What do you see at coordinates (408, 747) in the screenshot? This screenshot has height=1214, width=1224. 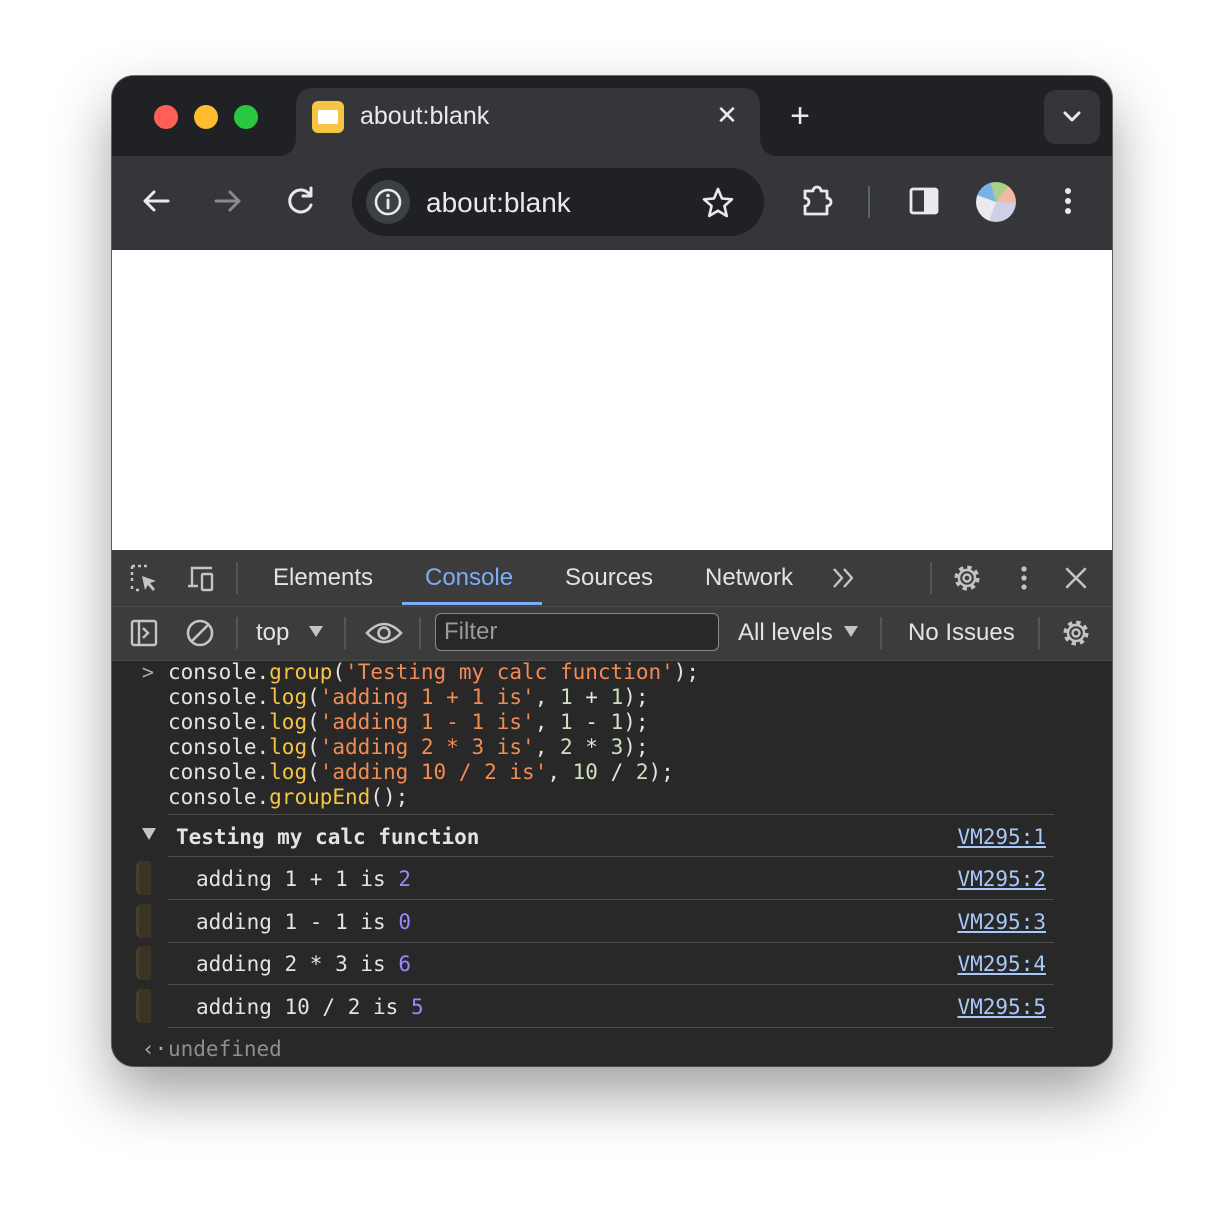 I see `code-line: console.log('adding 2 * 3 is', 2 * 3);` at bounding box center [408, 747].